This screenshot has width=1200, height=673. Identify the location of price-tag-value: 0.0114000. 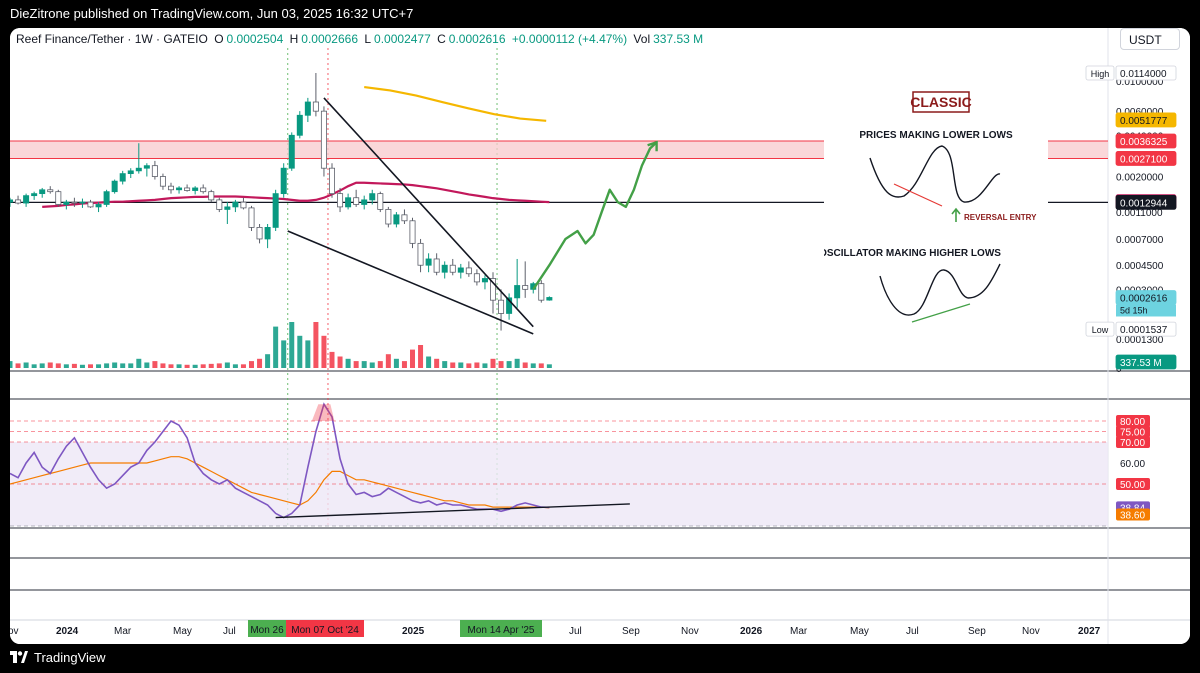
(1143, 74).